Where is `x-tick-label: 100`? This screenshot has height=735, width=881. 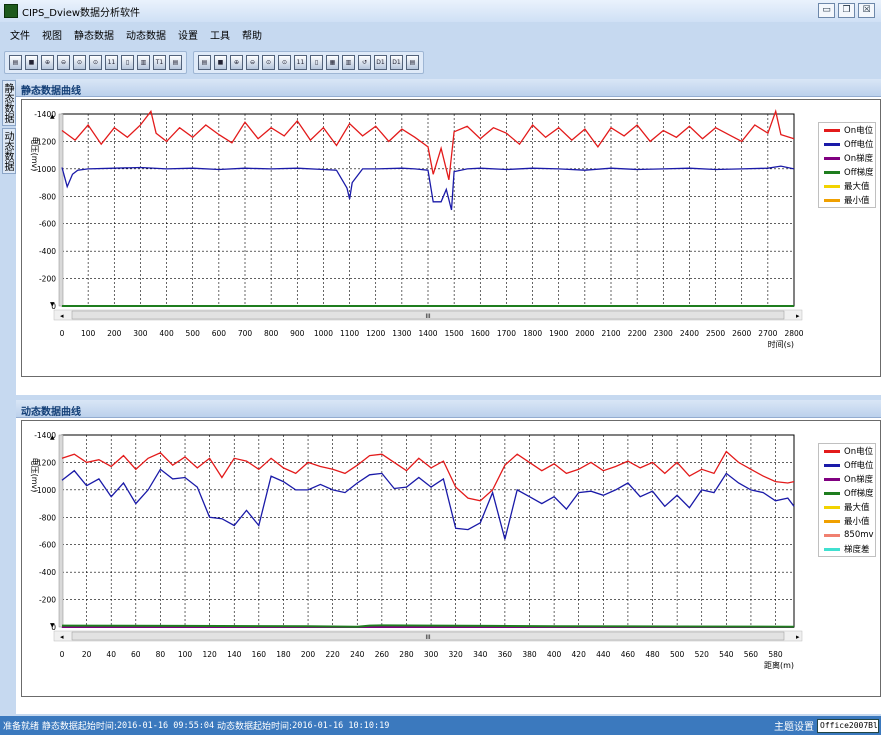 x-tick-label: 100 is located at coordinates (185, 654).